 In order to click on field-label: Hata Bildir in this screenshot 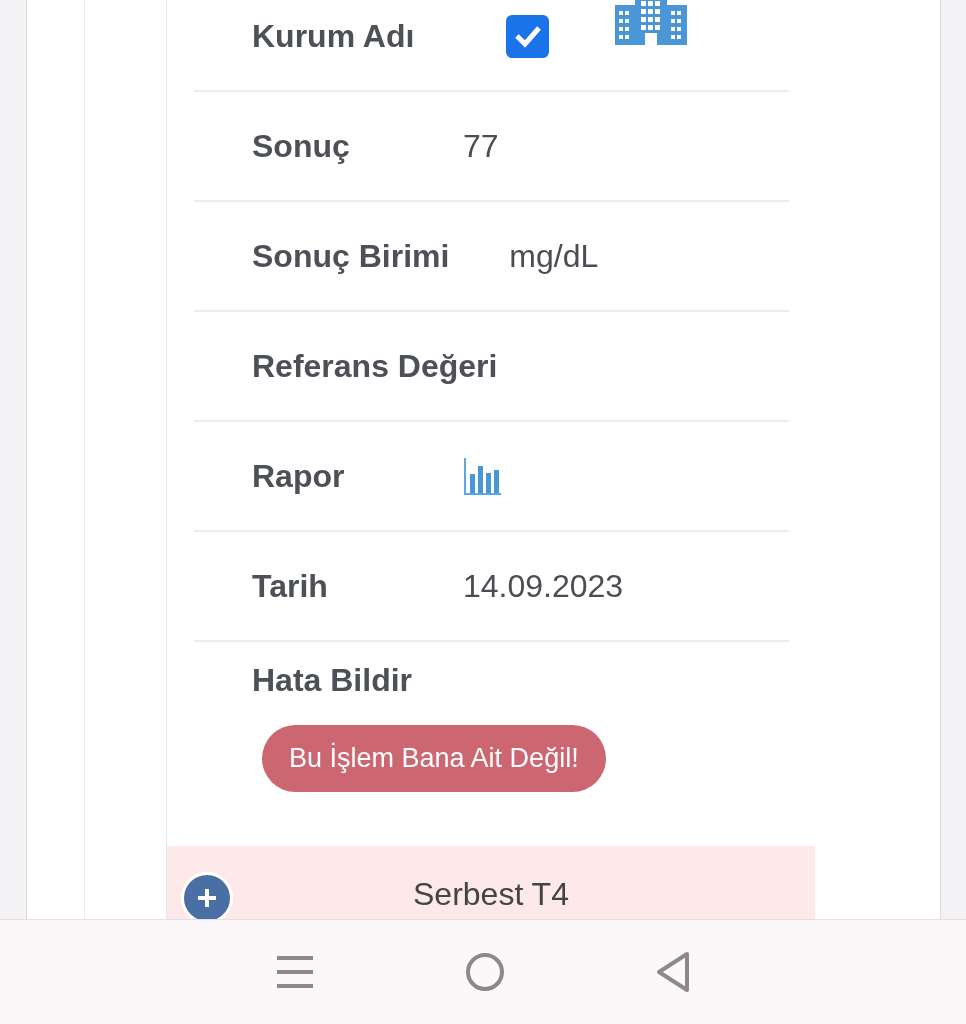, I will do `click(333, 680)`.